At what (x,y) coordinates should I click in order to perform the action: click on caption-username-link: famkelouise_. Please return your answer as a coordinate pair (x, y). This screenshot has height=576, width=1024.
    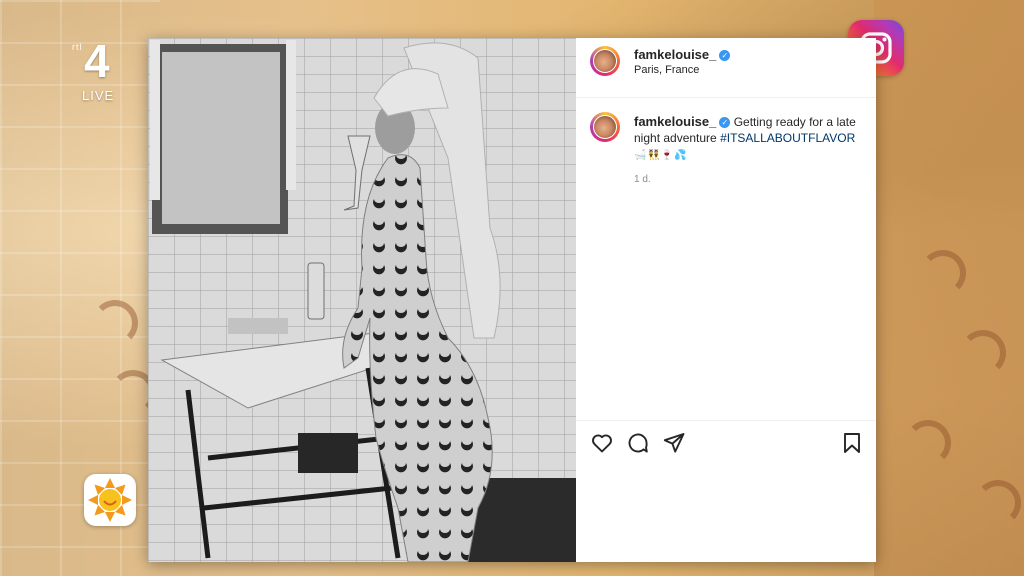
    Looking at the image, I should click on (675, 121).